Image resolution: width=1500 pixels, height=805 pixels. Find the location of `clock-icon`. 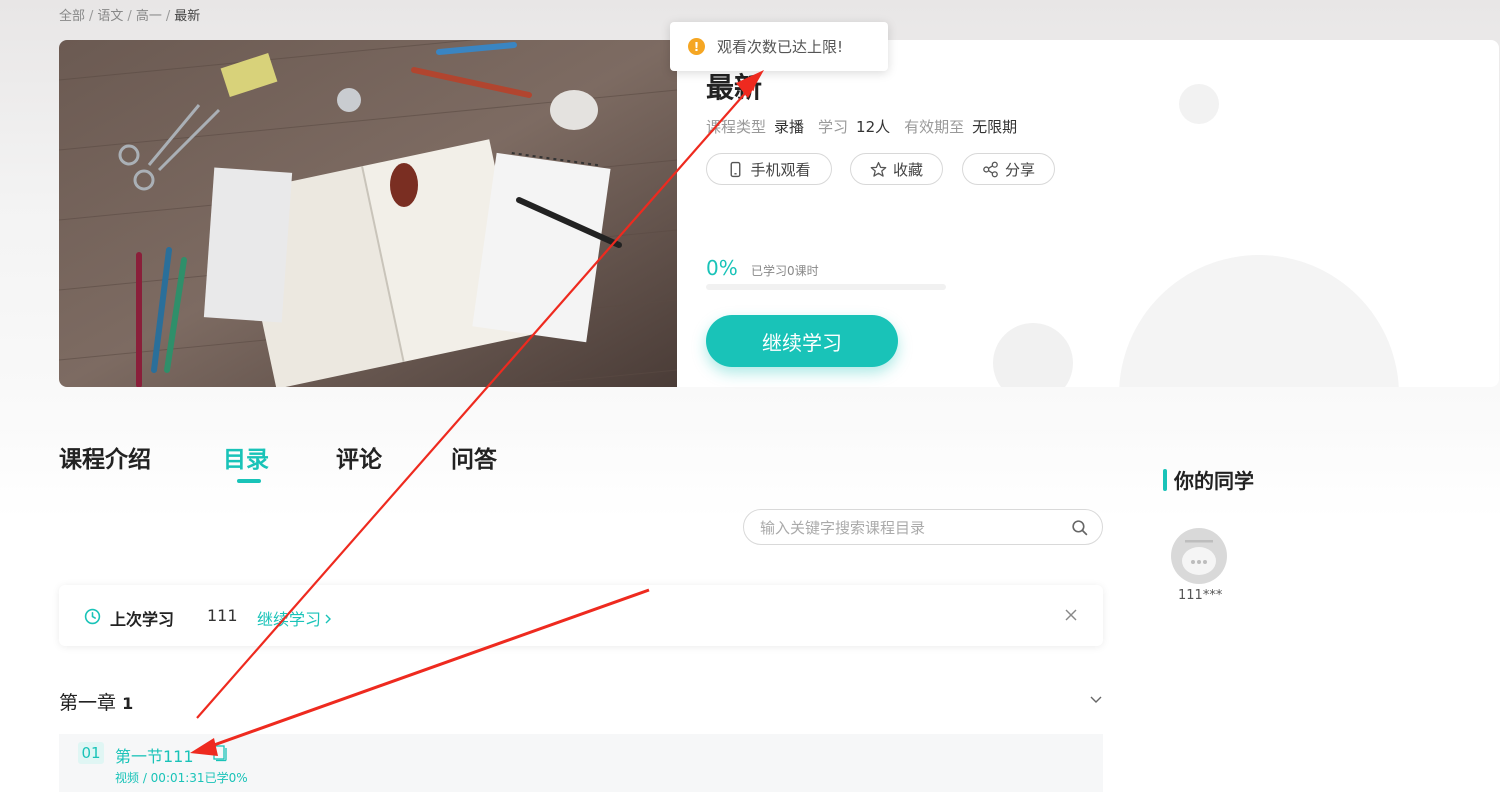

clock-icon is located at coordinates (92, 616).